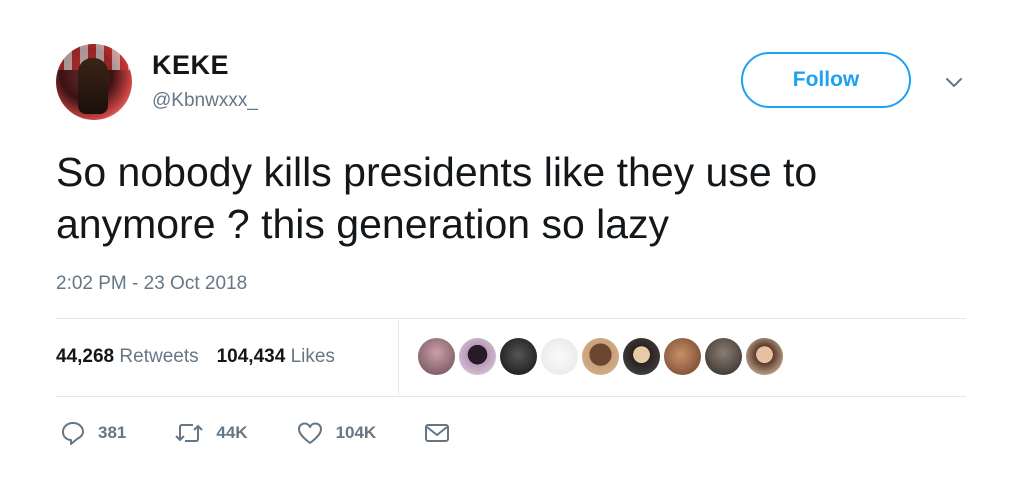  I want to click on chevron-down-icon, so click(954, 82).